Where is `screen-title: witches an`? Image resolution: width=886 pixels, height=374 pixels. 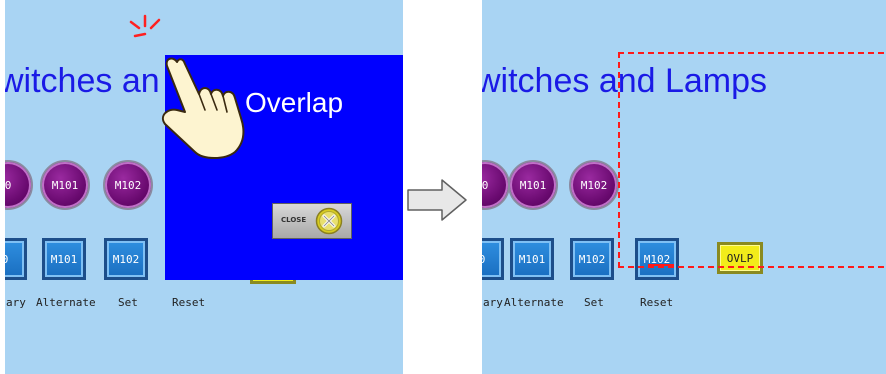
screen-title: witches an is located at coordinates (82, 81).